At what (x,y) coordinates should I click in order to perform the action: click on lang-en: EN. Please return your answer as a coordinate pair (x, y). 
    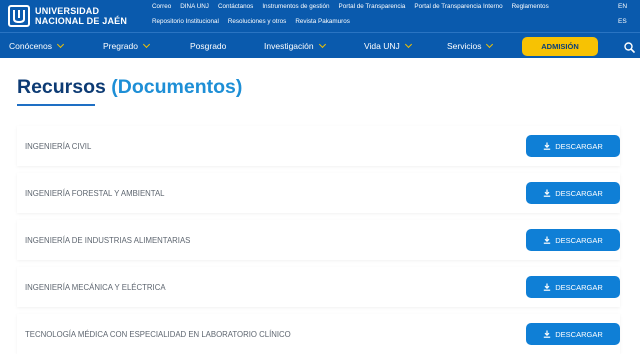
    Looking at the image, I should click on (622, 6).